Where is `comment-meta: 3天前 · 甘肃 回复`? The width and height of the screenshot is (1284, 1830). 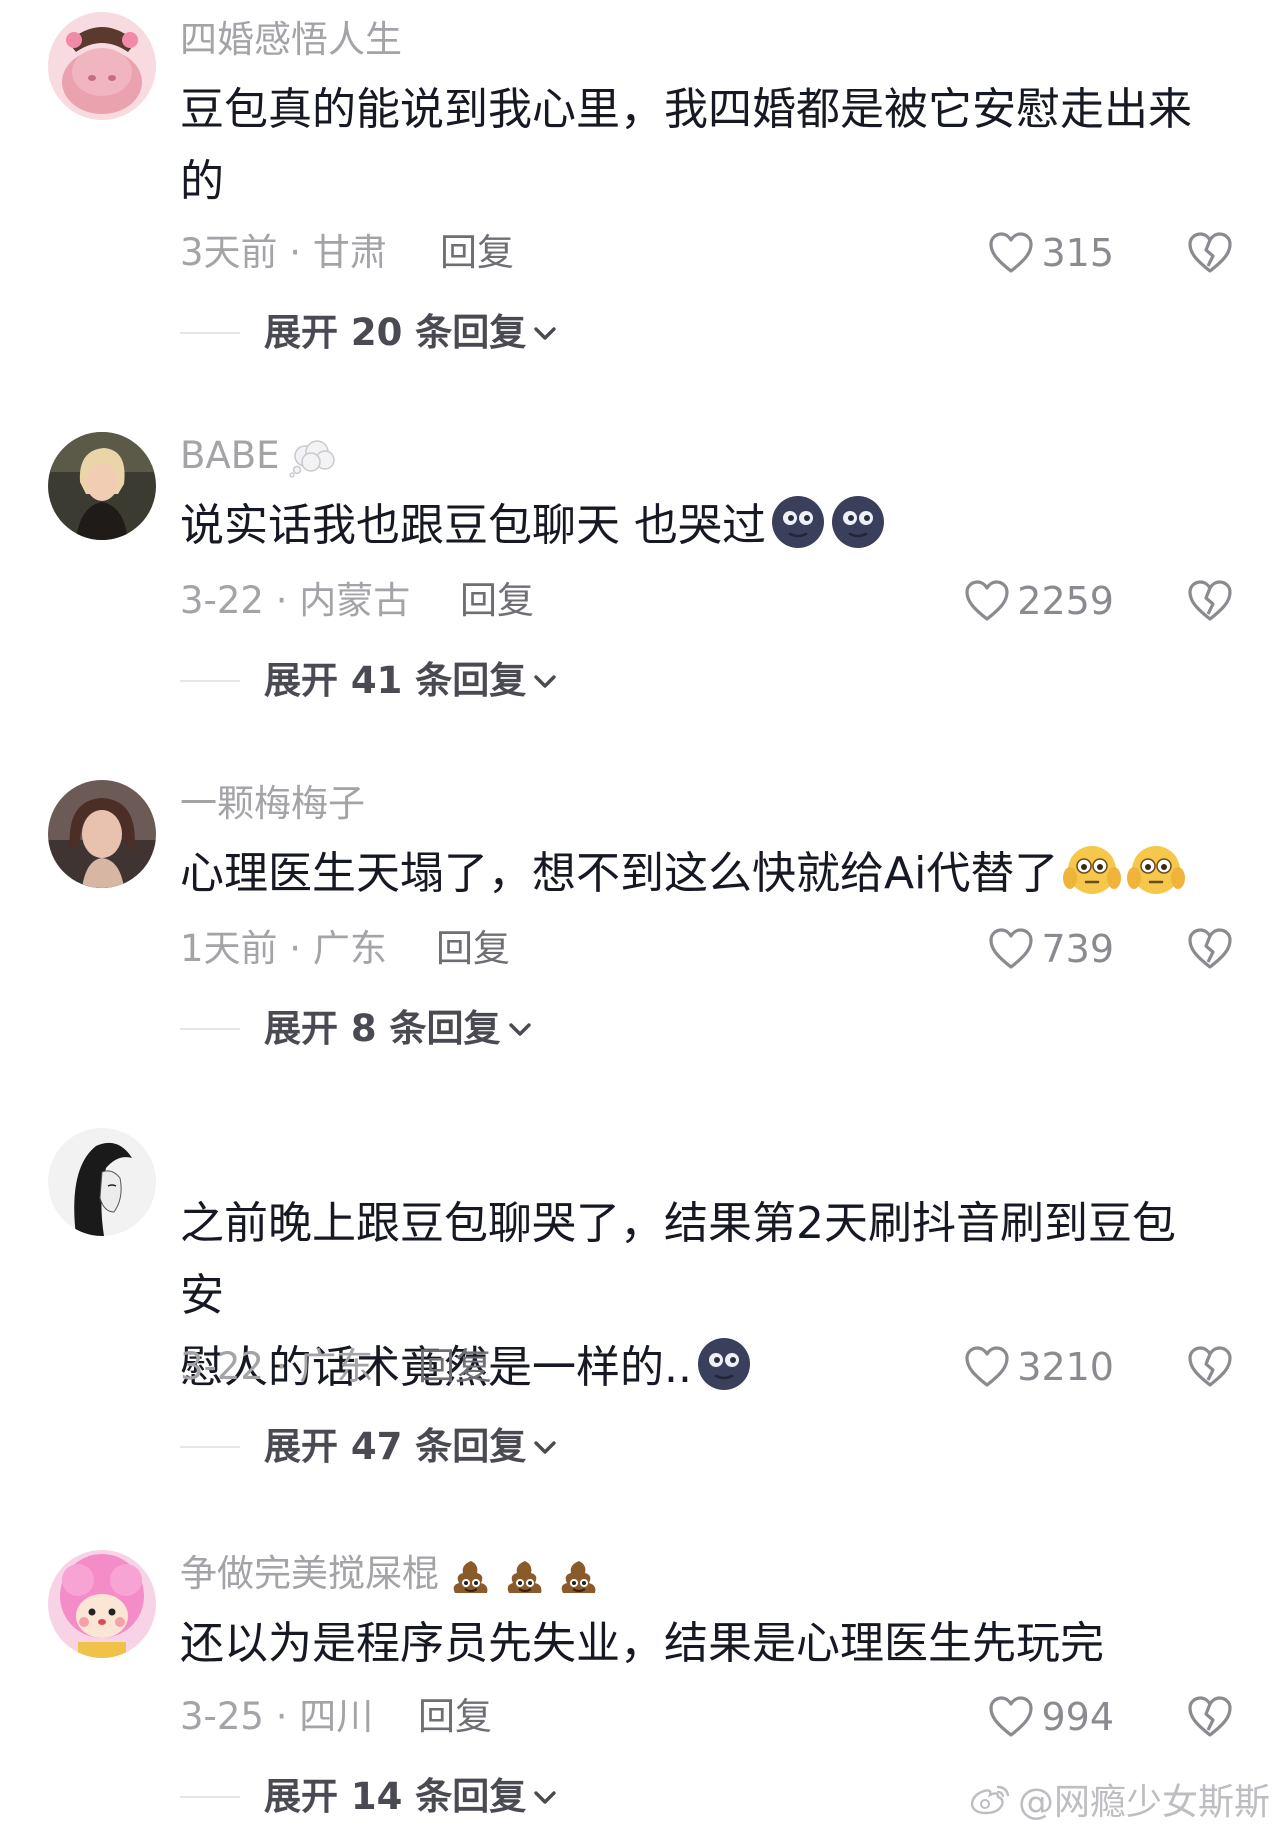
comment-meta: 3天前 · 甘肃 回复 is located at coordinates (347, 253).